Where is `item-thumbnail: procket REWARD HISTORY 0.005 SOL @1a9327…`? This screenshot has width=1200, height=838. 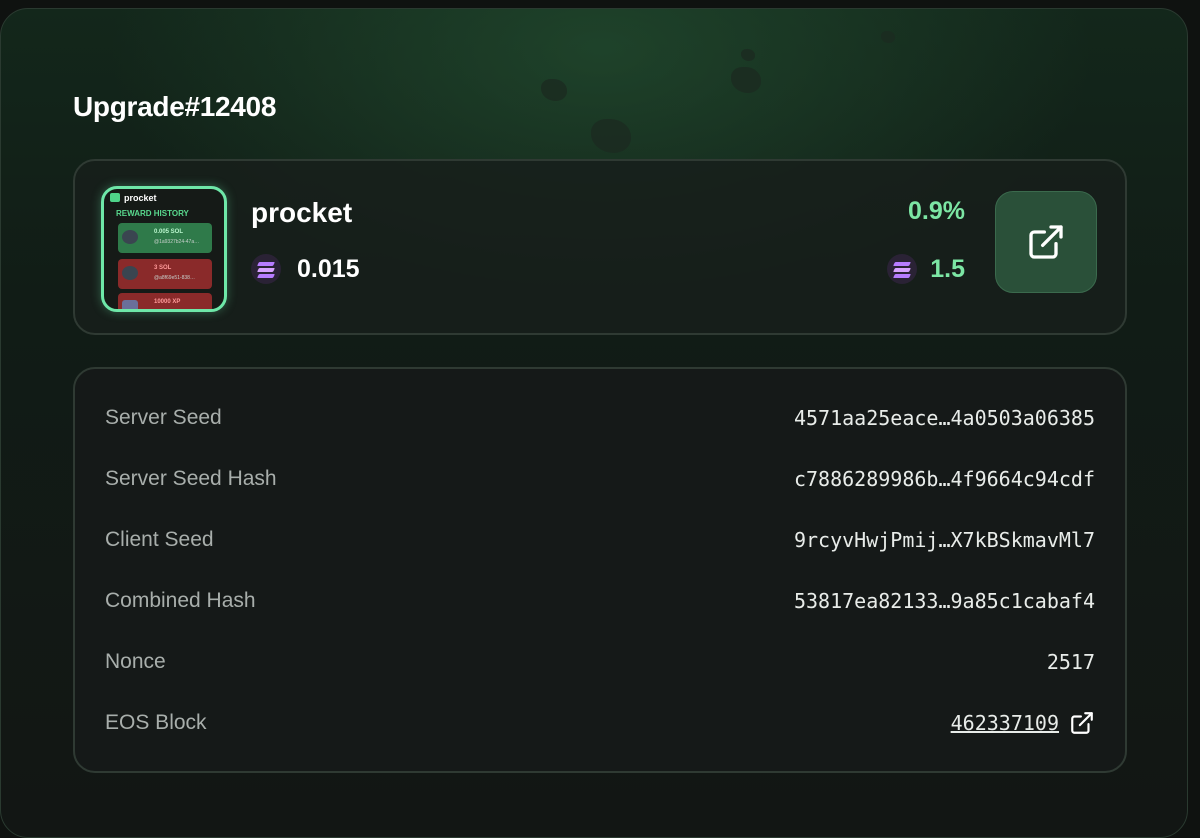
item-thumbnail: procket REWARD HISTORY 0.005 SOL @1a9327… is located at coordinates (164, 249).